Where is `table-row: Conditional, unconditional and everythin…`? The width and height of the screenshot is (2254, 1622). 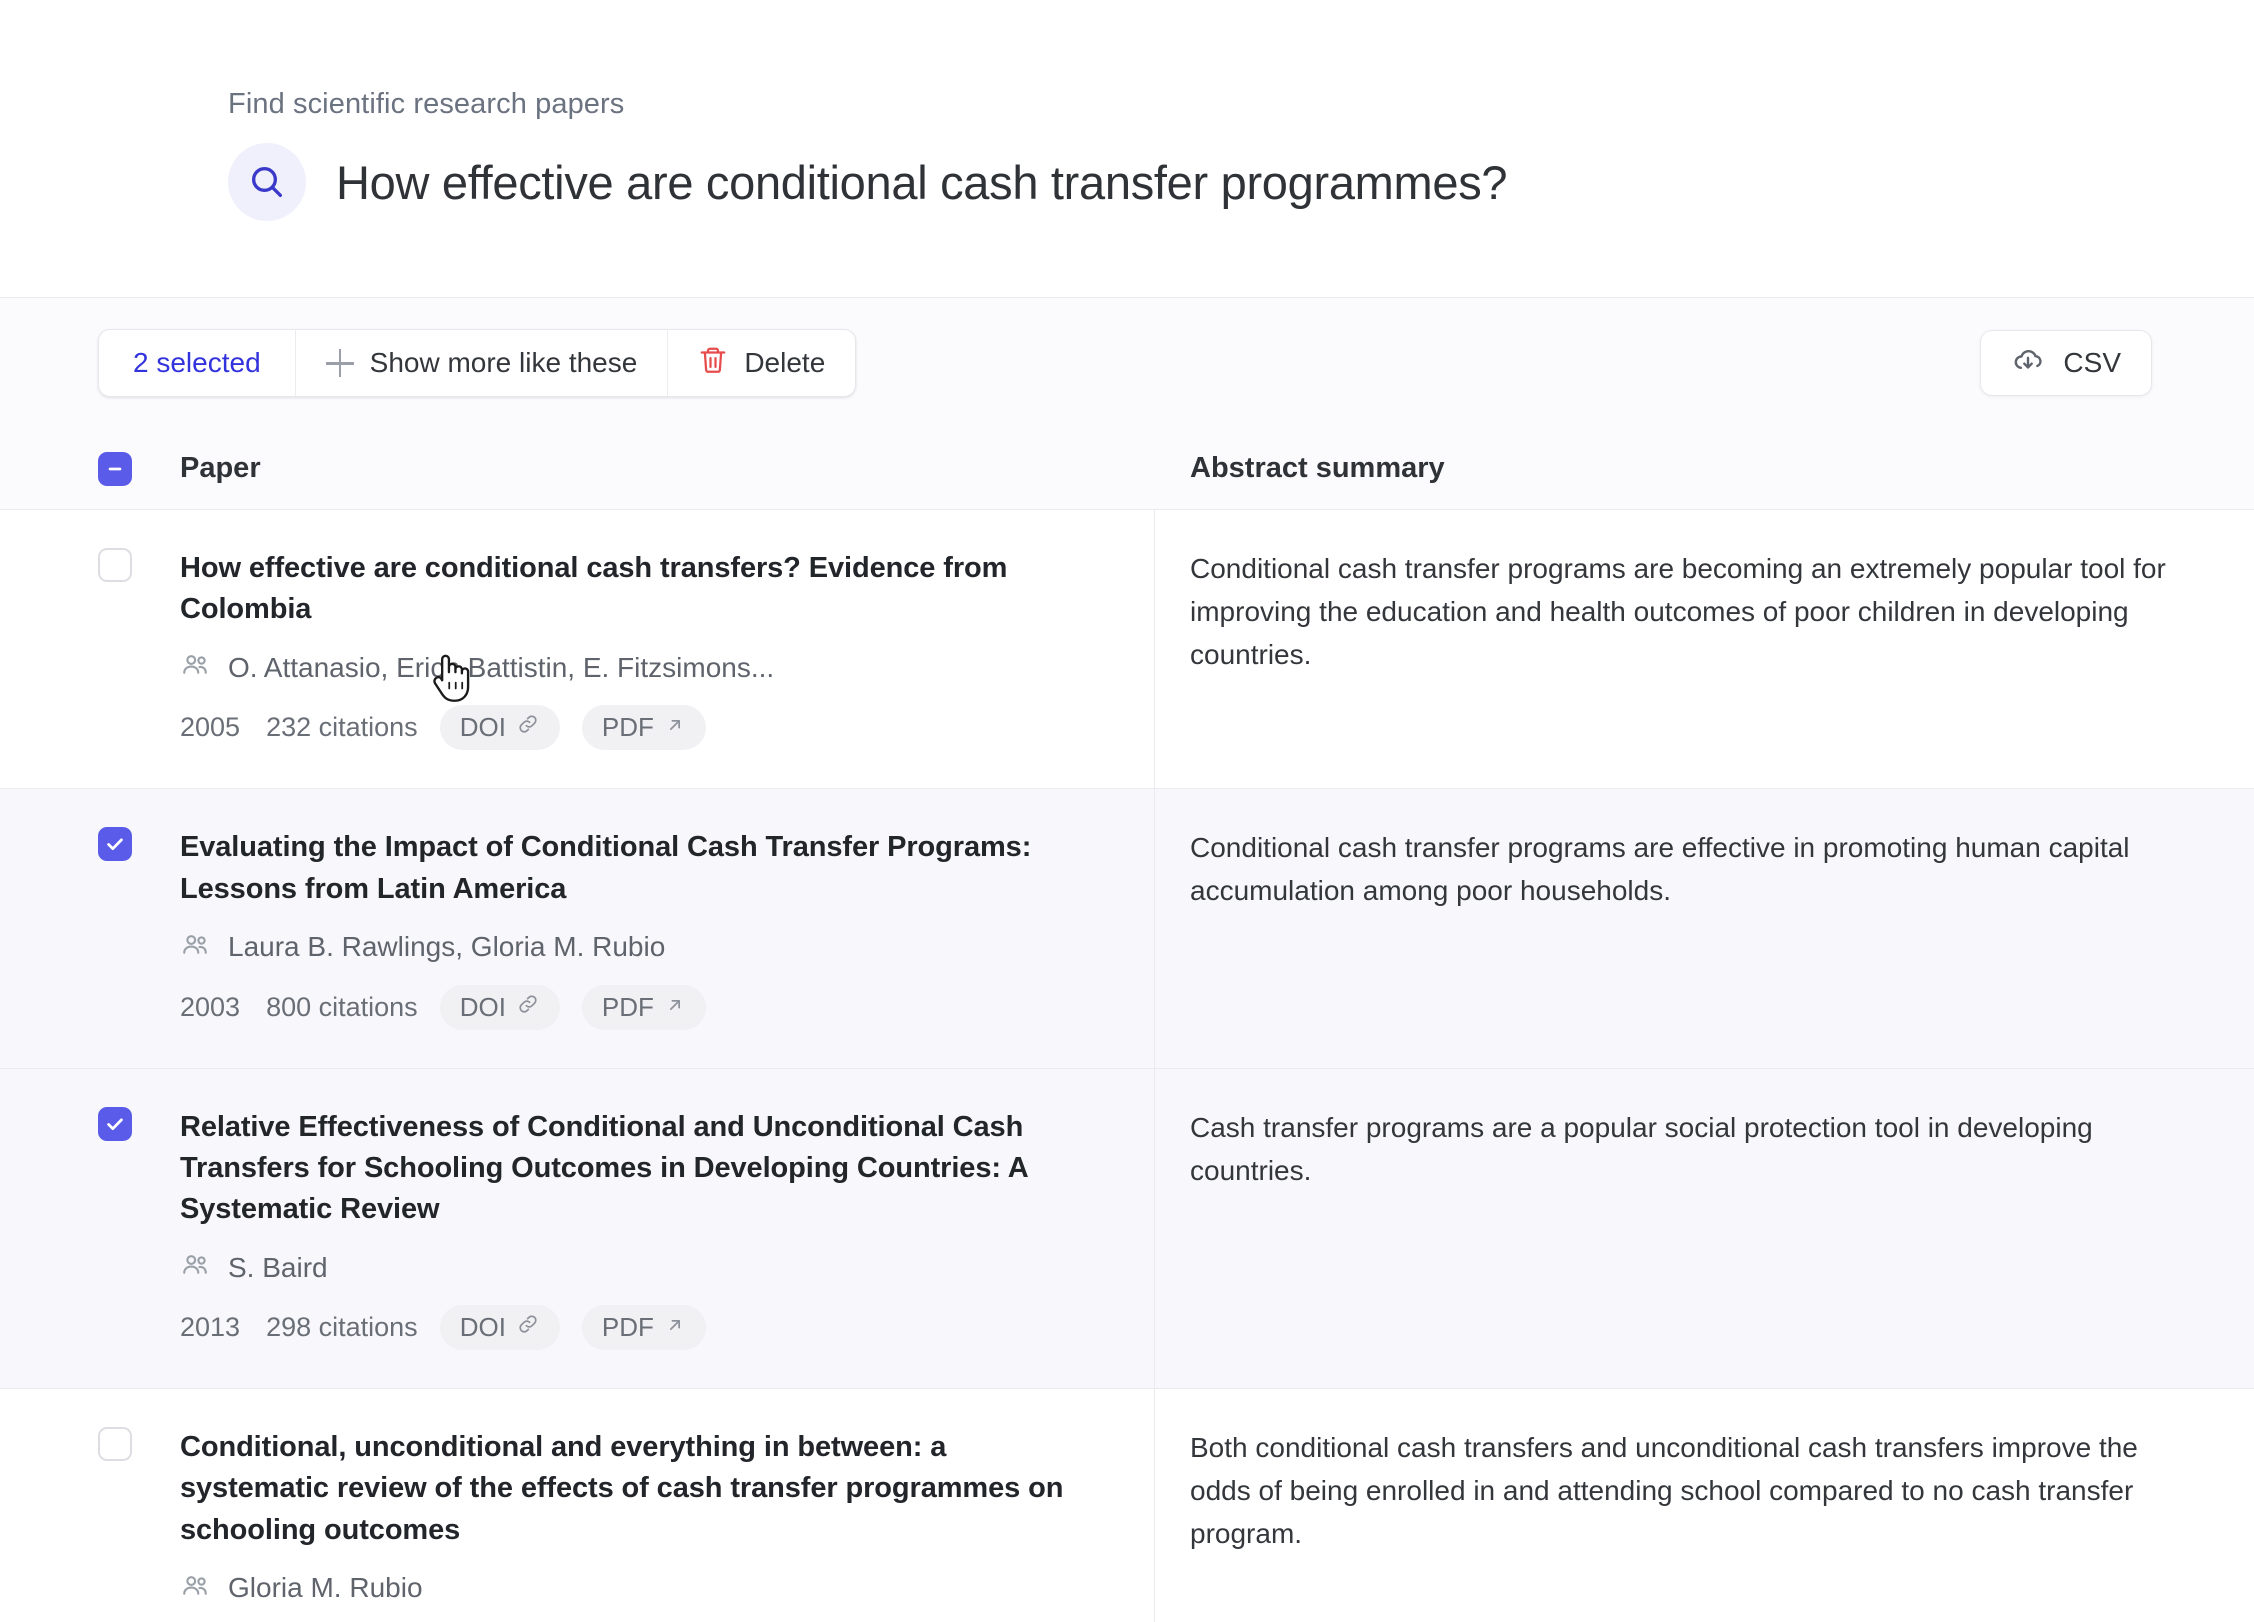
table-row: Conditional, unconditional and everythin… is located at coordinates (1127, 1505).